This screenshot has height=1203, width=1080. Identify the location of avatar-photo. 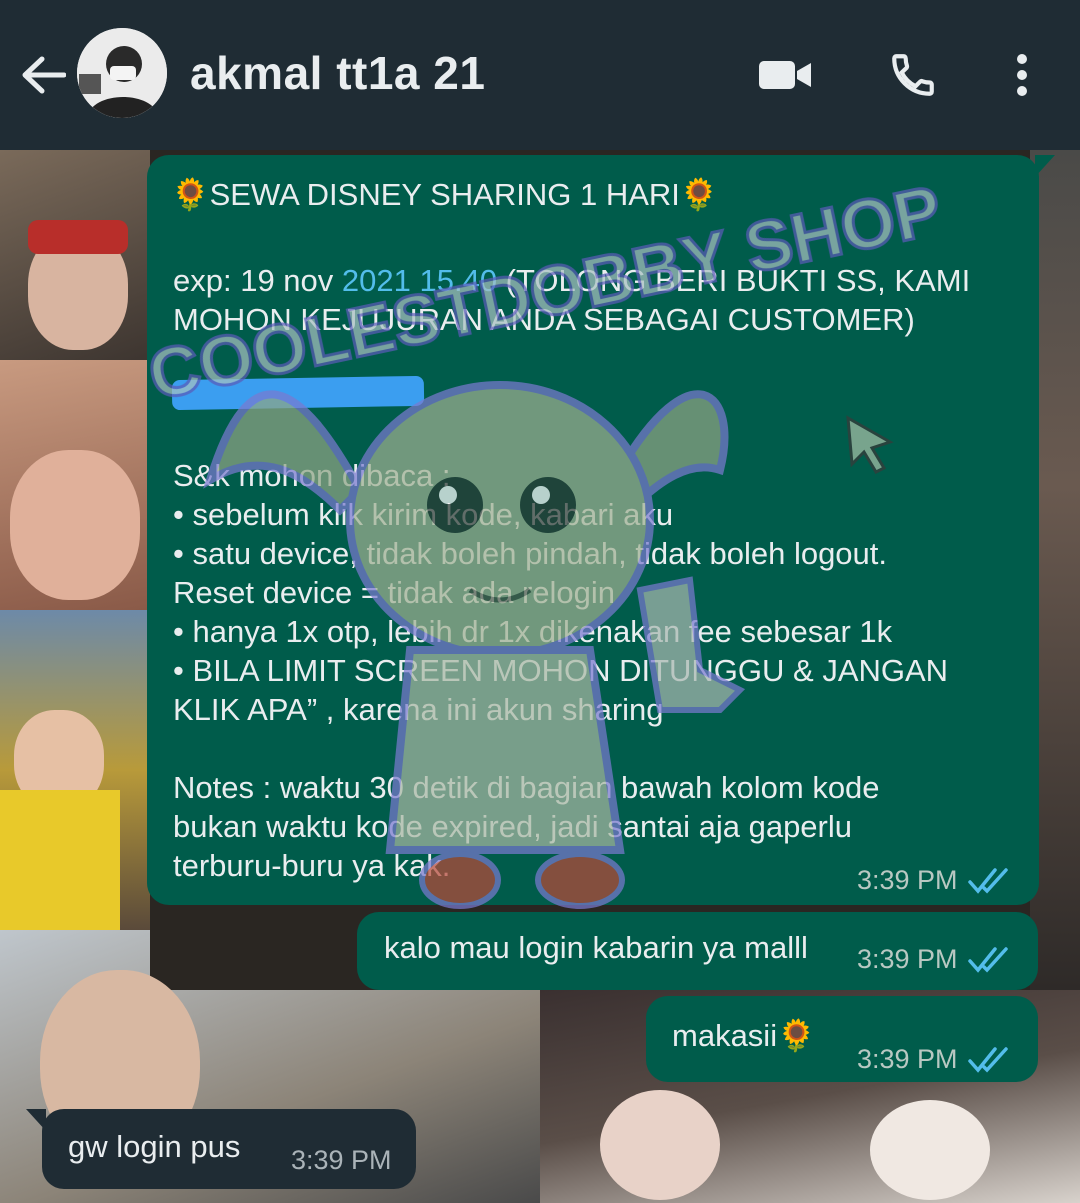
(122, 73).